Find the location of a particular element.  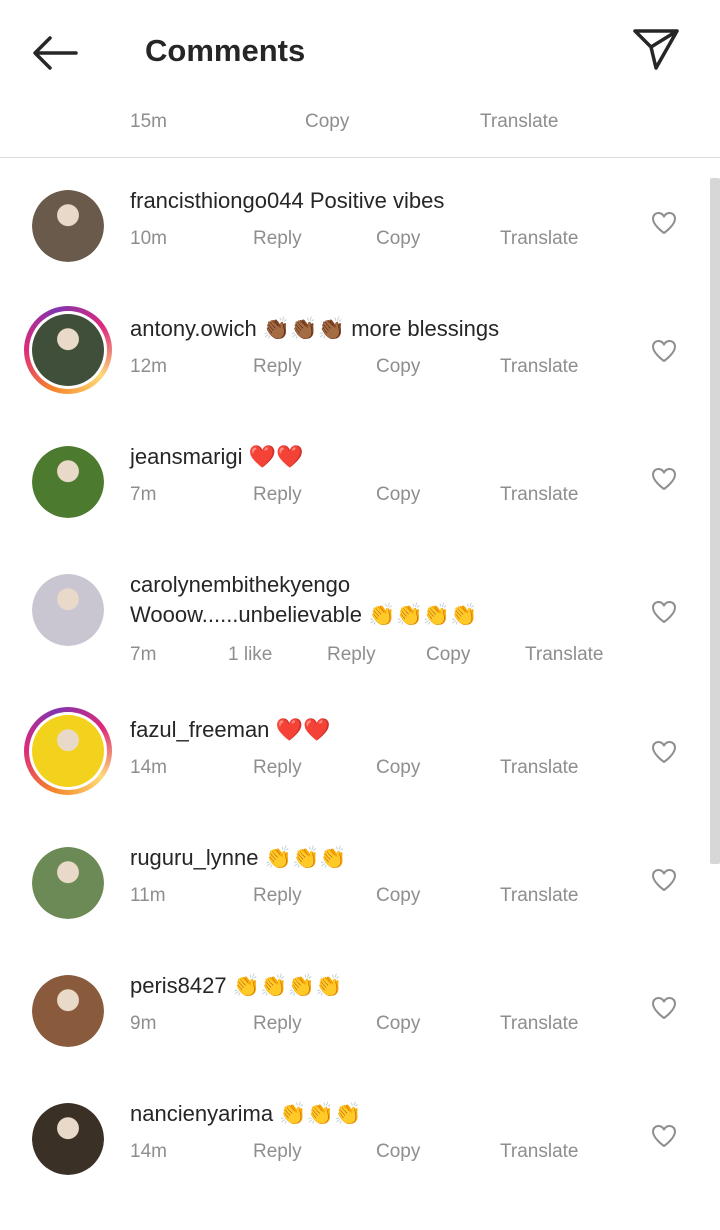

back-button is located at coordinates (54, 53).